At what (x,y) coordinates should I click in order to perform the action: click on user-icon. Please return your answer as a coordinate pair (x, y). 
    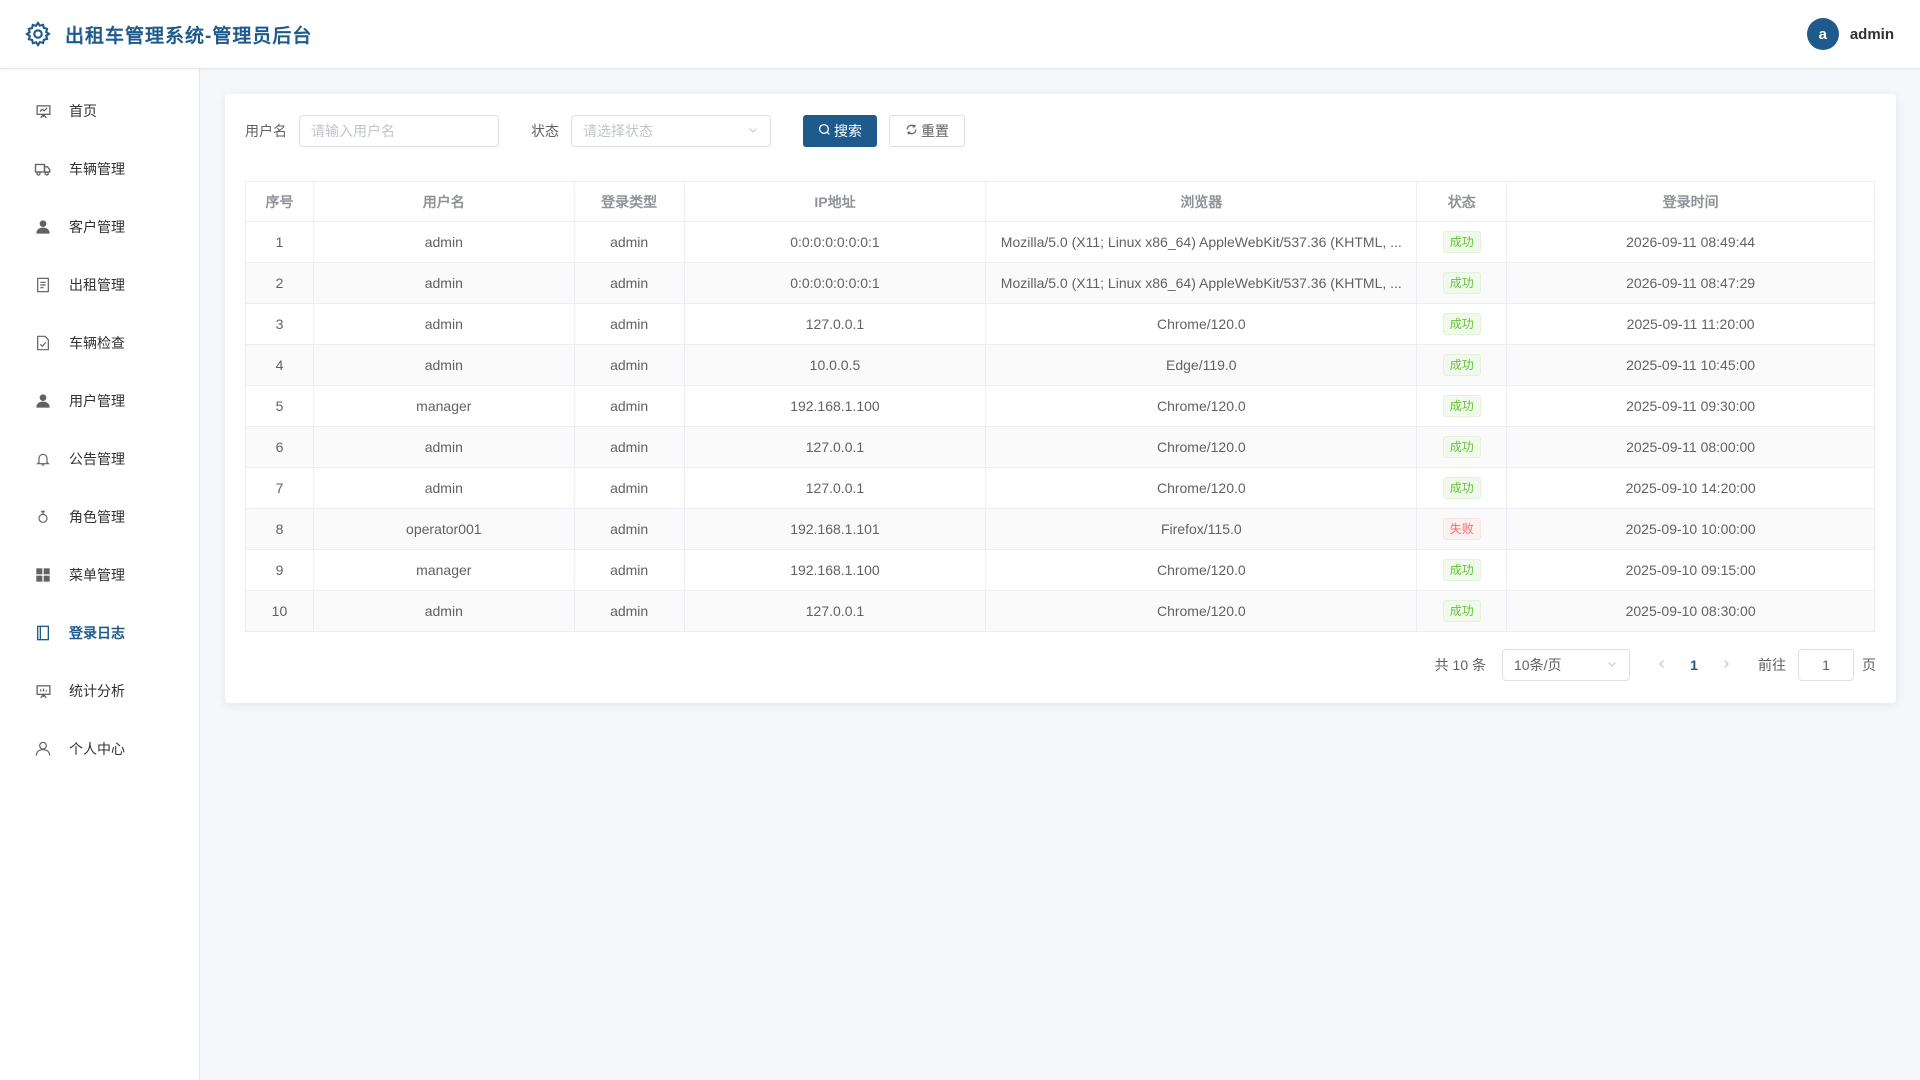
    Looking at the image, I should click on (43, 749).